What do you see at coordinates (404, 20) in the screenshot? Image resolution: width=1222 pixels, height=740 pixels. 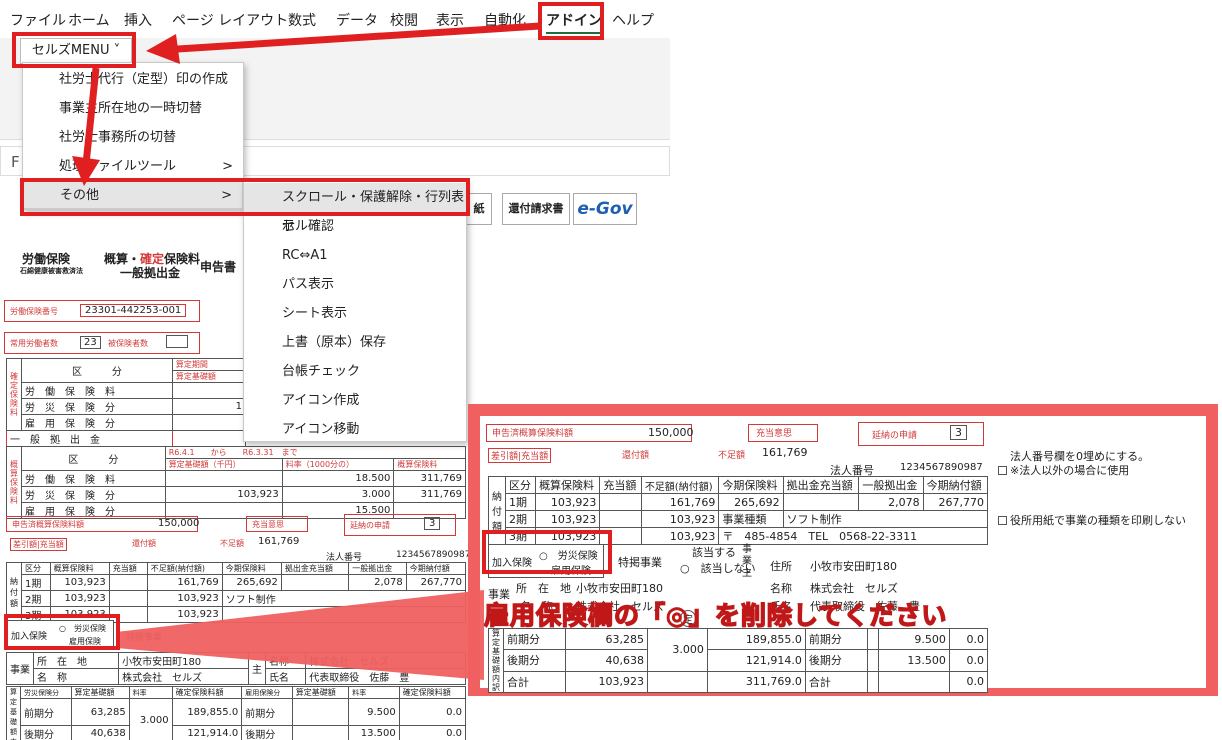 I see `tab-review: 校閲` at bounding box center [404, 20].